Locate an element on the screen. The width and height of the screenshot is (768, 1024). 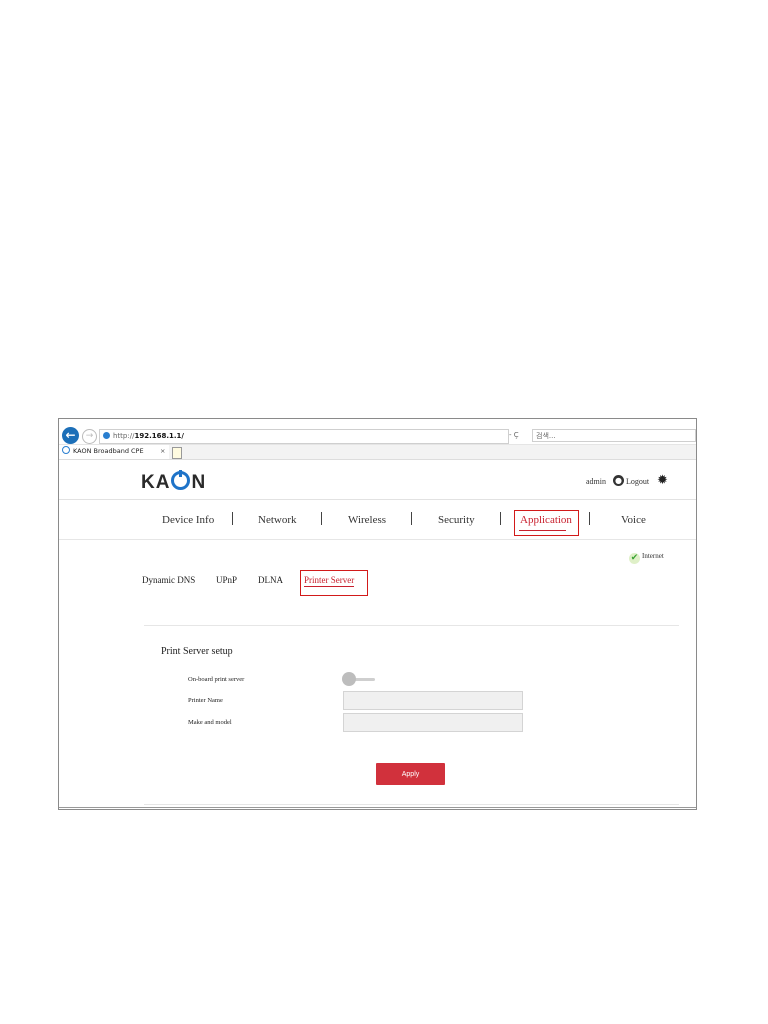
make-model-label: Make and model is located at coordinates (210, 722).